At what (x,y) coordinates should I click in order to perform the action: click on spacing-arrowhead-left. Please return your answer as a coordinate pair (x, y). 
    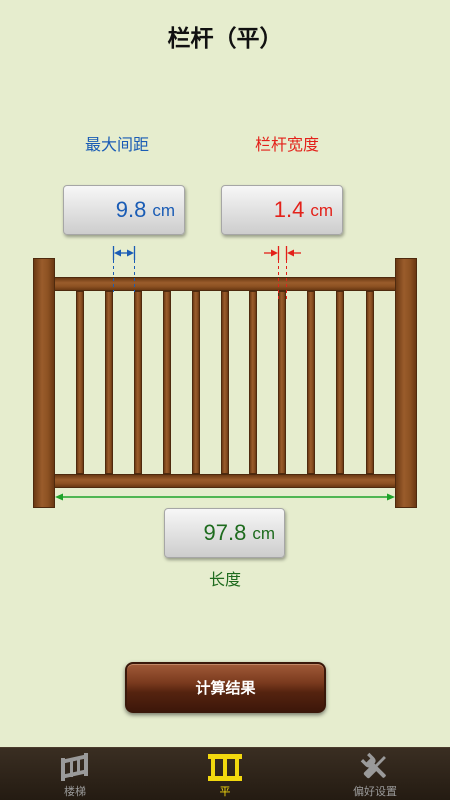
    Looking at the image, I should click on (117, 253).